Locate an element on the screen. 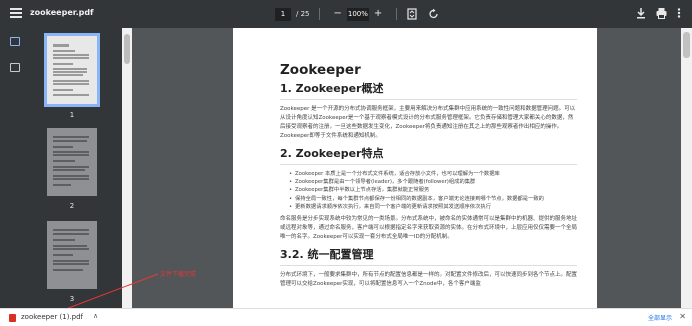 Image resolution: width=692 pixels, height=326 pixels. thumbnail-panel: 1 2 3 is located at coordinates (76, 168).